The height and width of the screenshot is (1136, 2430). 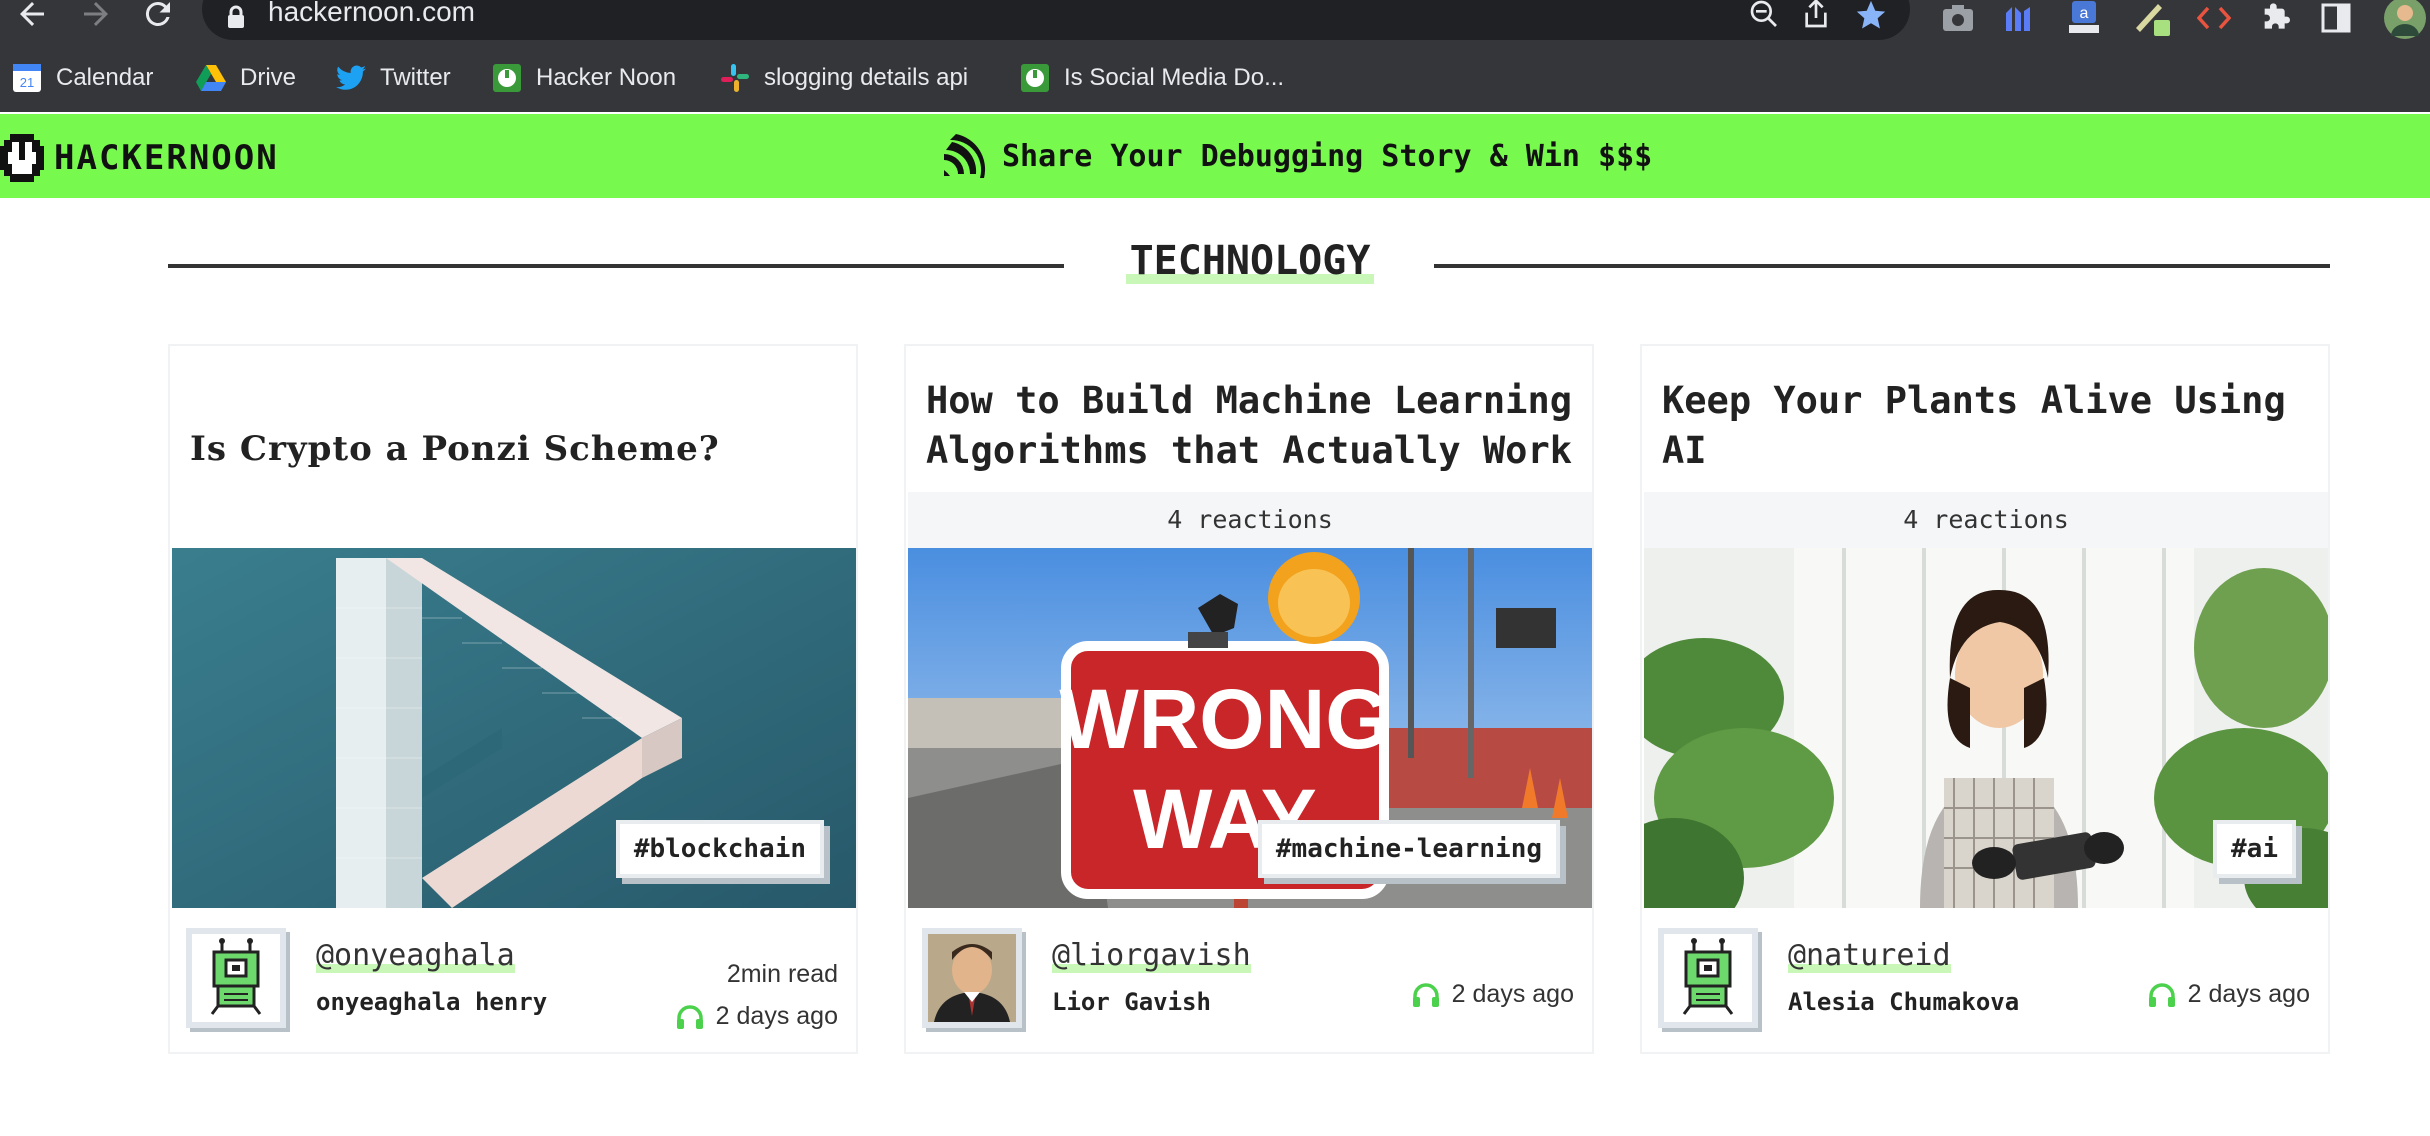 I want to click on bookmark-slack: slogging details api, so click(x=844, y=78).